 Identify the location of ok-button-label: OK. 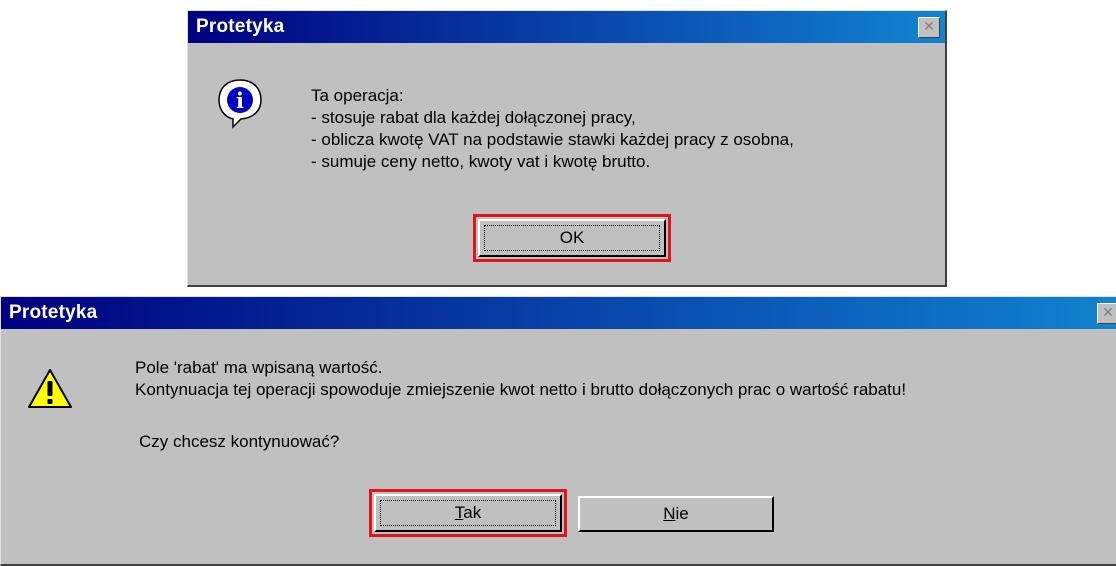
(572, 237).